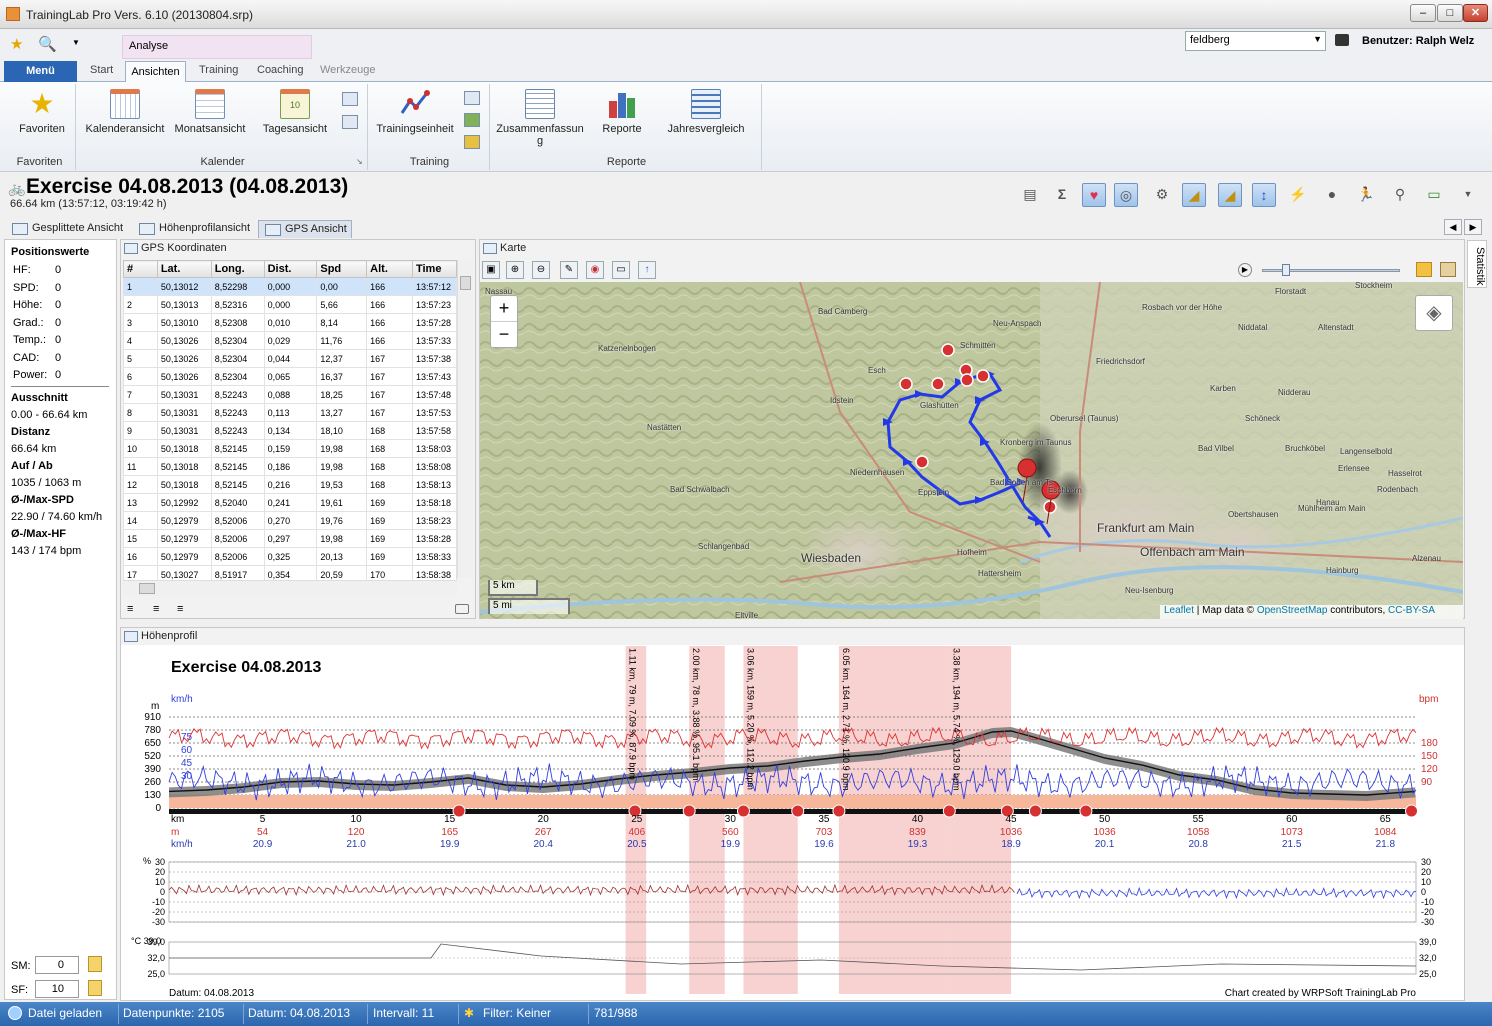 This screenshot has height=1026, width=1492. I want to click on camera-icon: ▭, so click(621, 270).